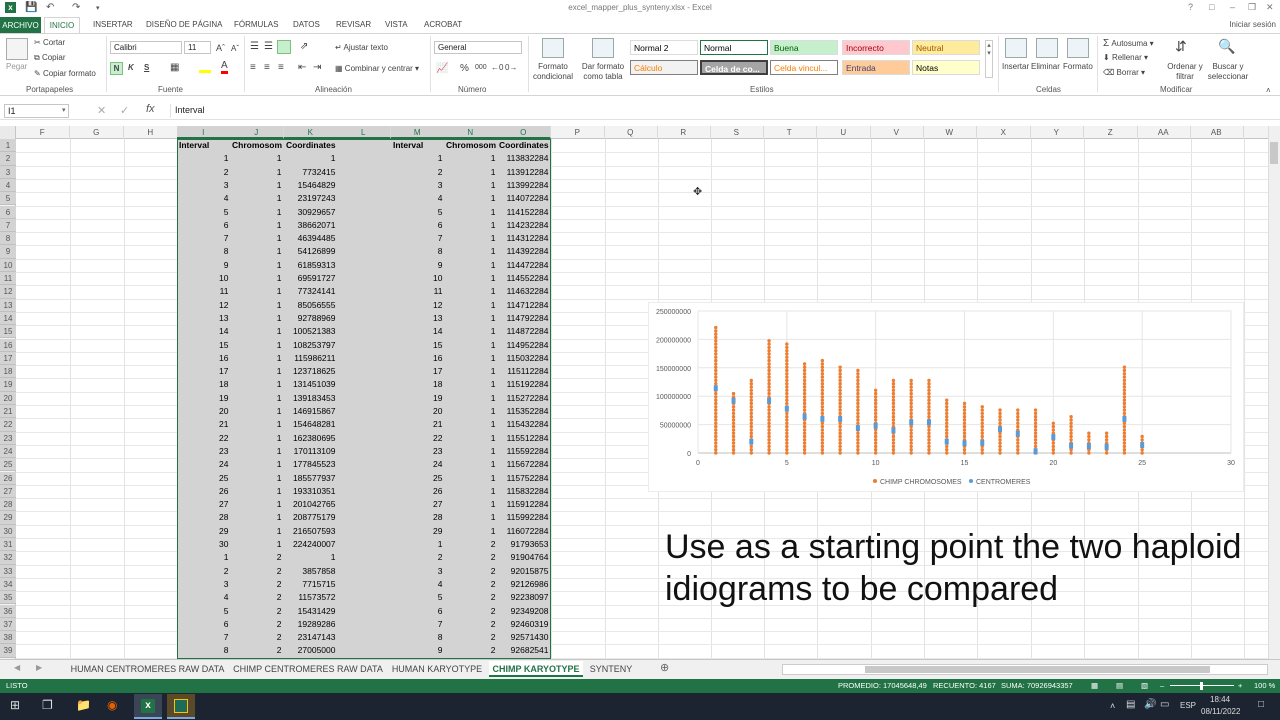 The height and width of the screenshot is (720, 1280). Describe the element at coordinates (311, 238) in the screenshot. I see `table-cell: 46394485` at that location.